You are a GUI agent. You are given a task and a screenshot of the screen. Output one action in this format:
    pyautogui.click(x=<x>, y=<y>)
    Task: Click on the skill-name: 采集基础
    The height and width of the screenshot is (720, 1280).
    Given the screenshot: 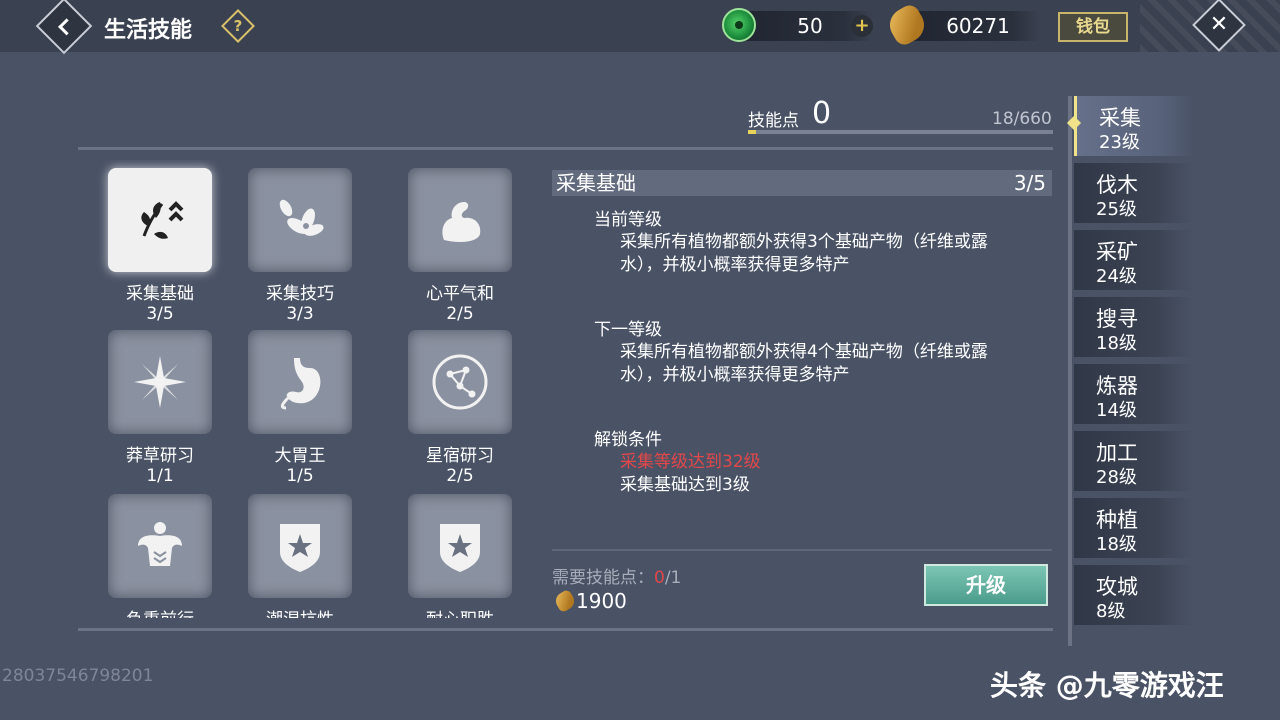 What is the action you would take?
    pyautogui.click(x=160, y=294)
    